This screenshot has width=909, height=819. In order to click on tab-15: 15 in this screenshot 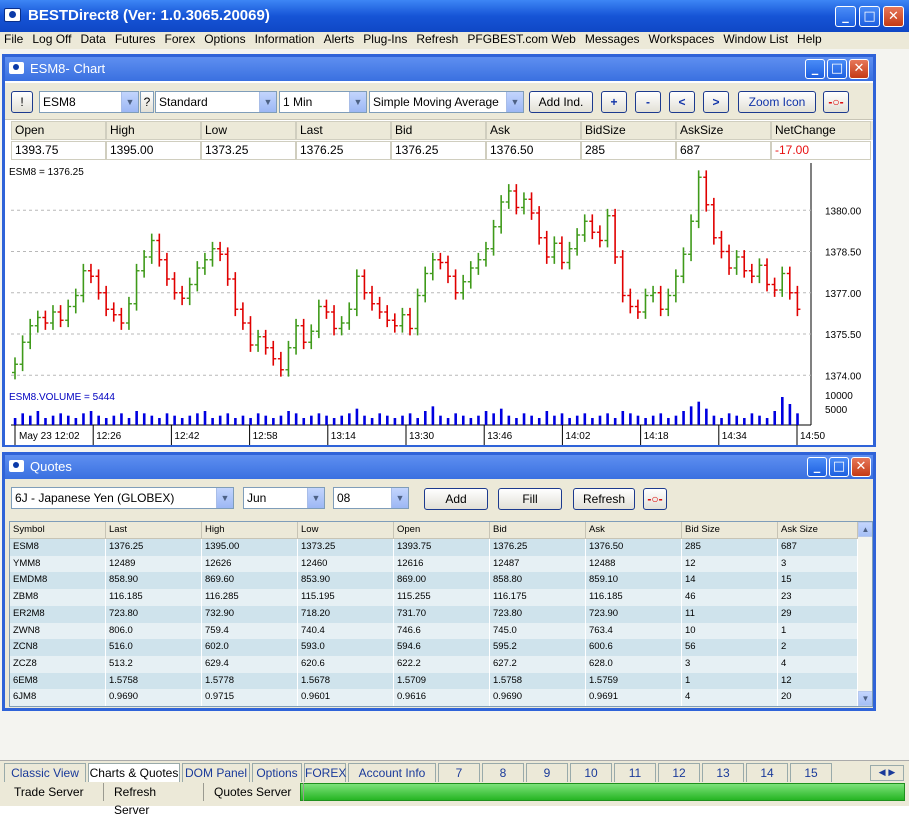, I will do `click(811, 772)`.